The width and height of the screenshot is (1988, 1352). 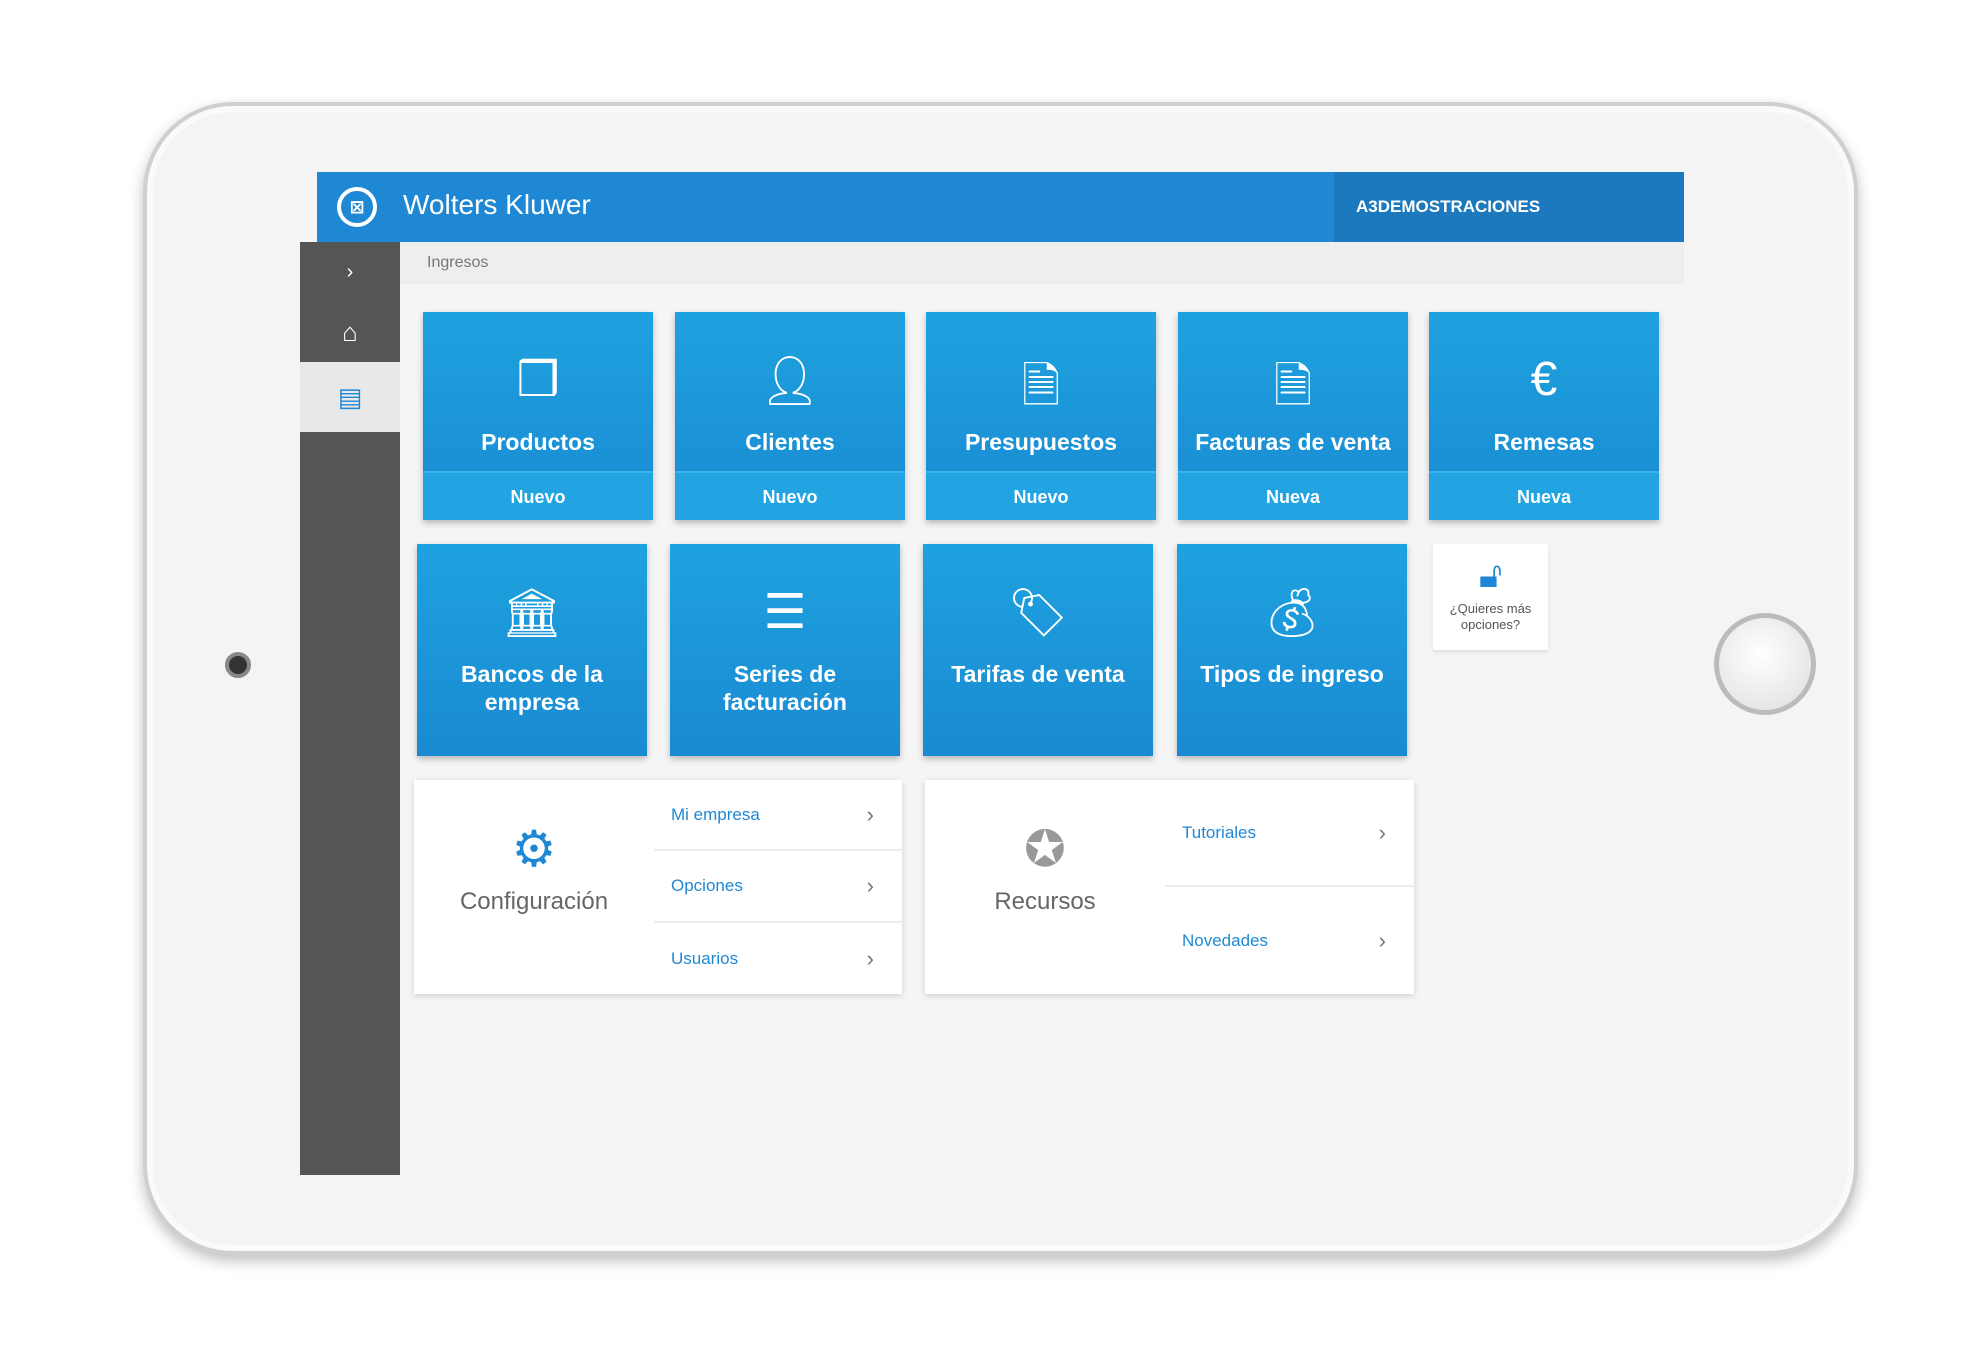 I want to click on tags-icon: 🏷︎, so click(x=1038, y=613).